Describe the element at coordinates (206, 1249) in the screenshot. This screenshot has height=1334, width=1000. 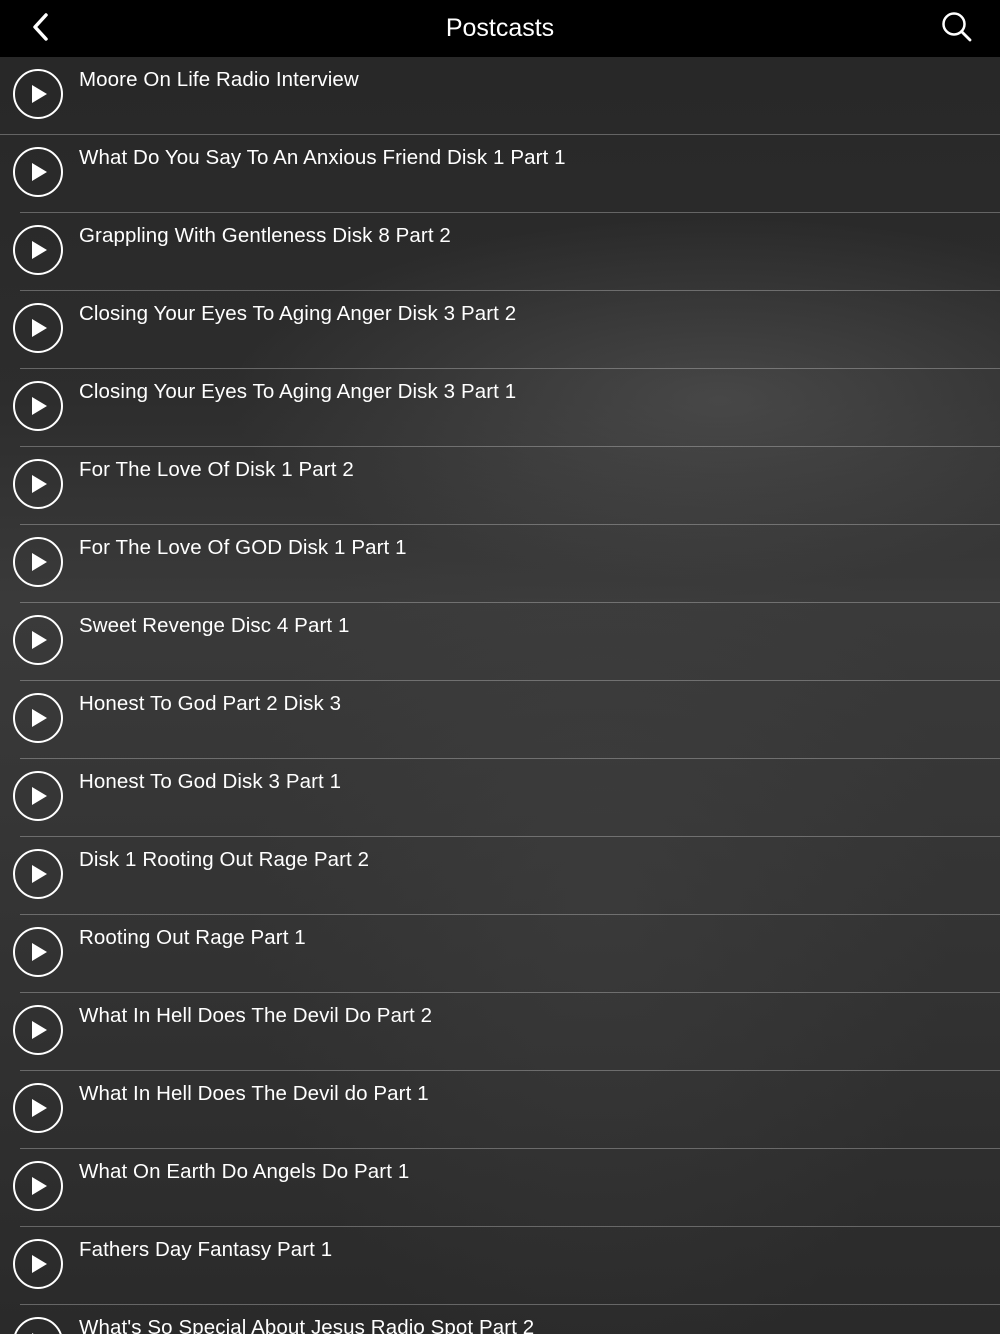
I see `podcast-title: Fathers Day Fantasy Part 1` at that location.